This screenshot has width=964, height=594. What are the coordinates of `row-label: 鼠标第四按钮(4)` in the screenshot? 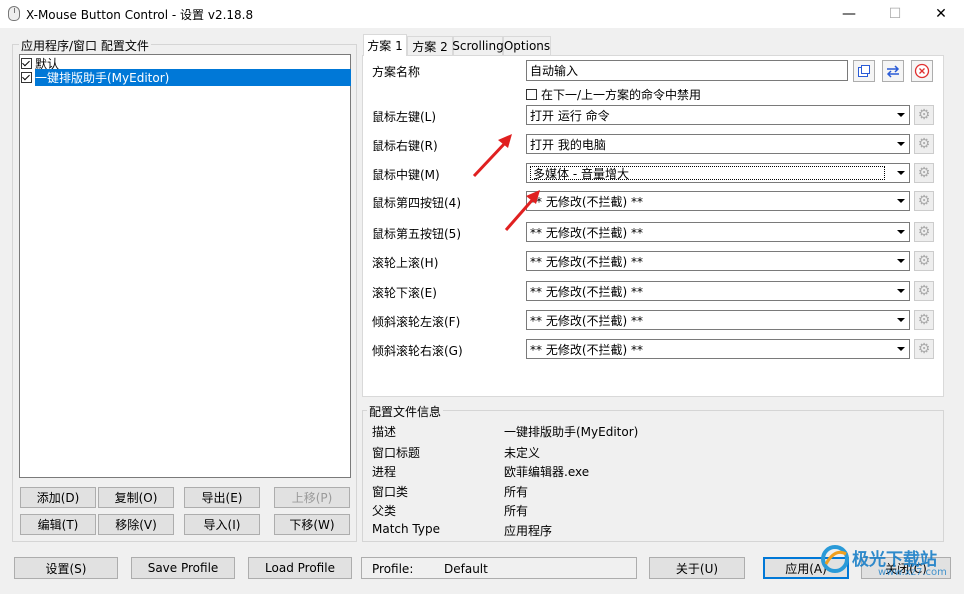 It's located at (416, 203).